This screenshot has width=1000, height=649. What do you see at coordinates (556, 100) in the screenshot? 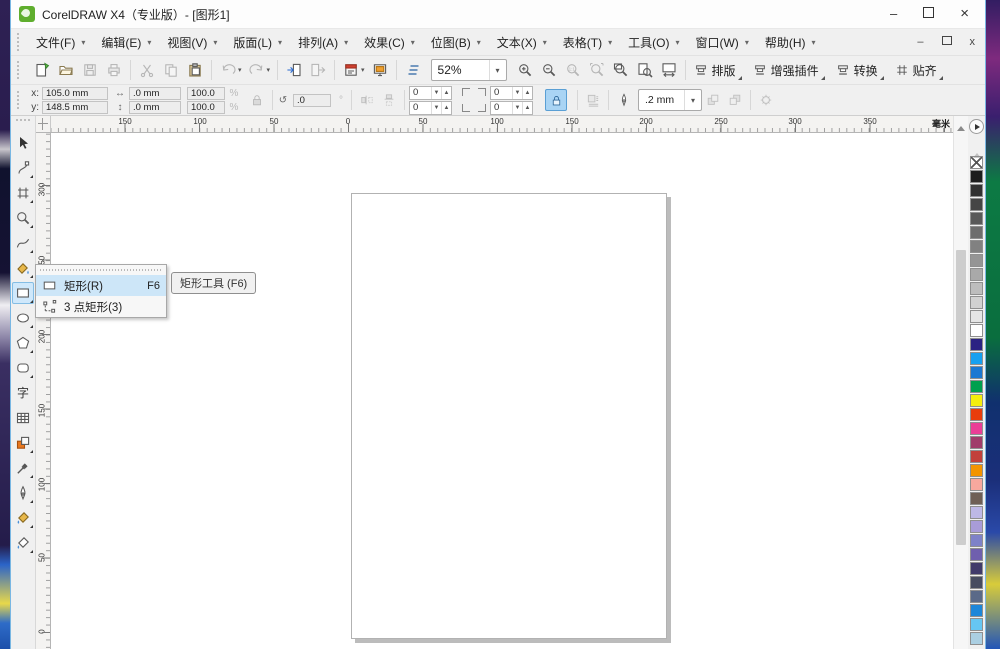
I see `round-corners-together-toggle` at bounding box center [556, 100].